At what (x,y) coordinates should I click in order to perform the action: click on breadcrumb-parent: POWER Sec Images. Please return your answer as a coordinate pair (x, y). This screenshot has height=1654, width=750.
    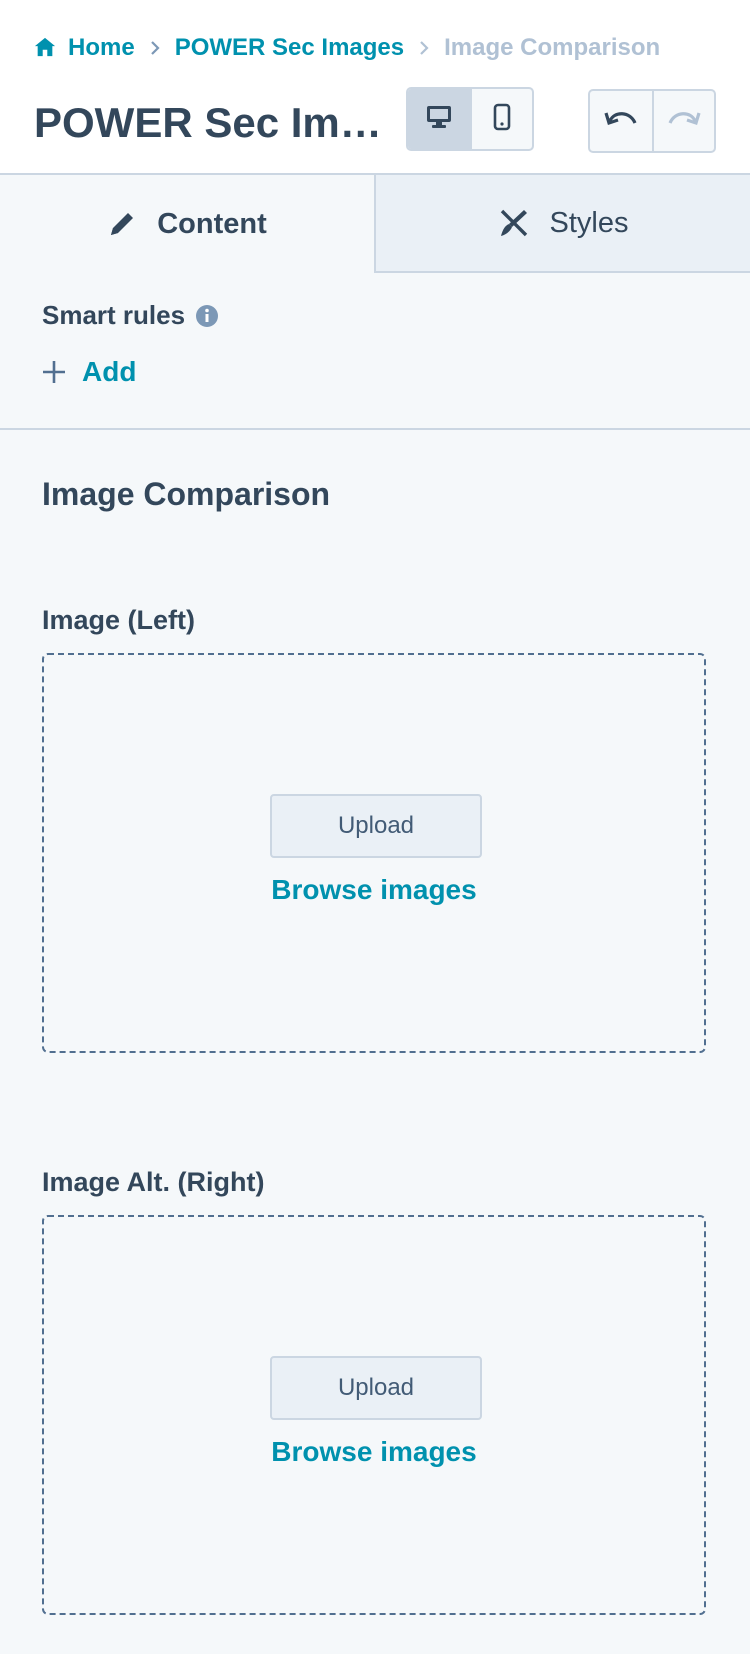
    Looking at the image, I should click on (289, 48).